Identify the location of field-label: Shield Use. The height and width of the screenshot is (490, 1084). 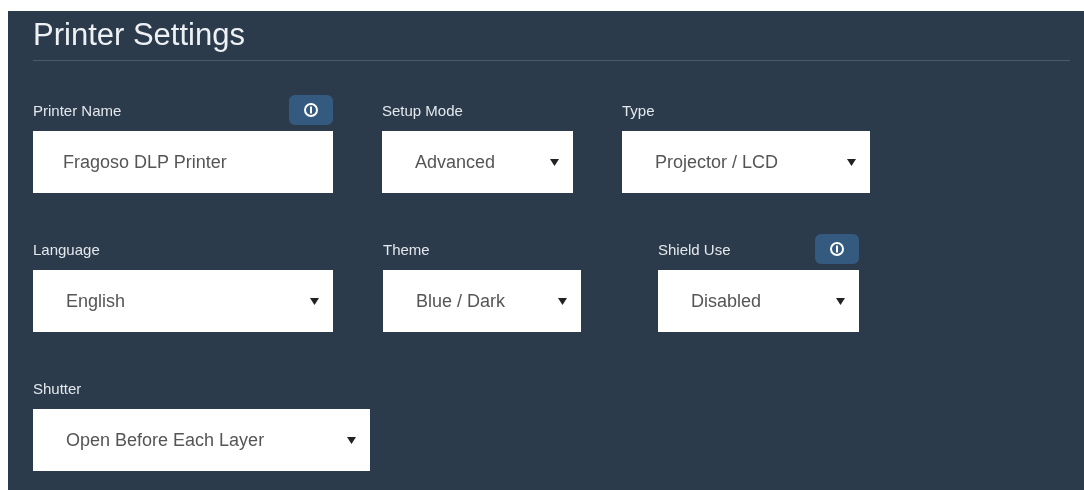
(694, 249).